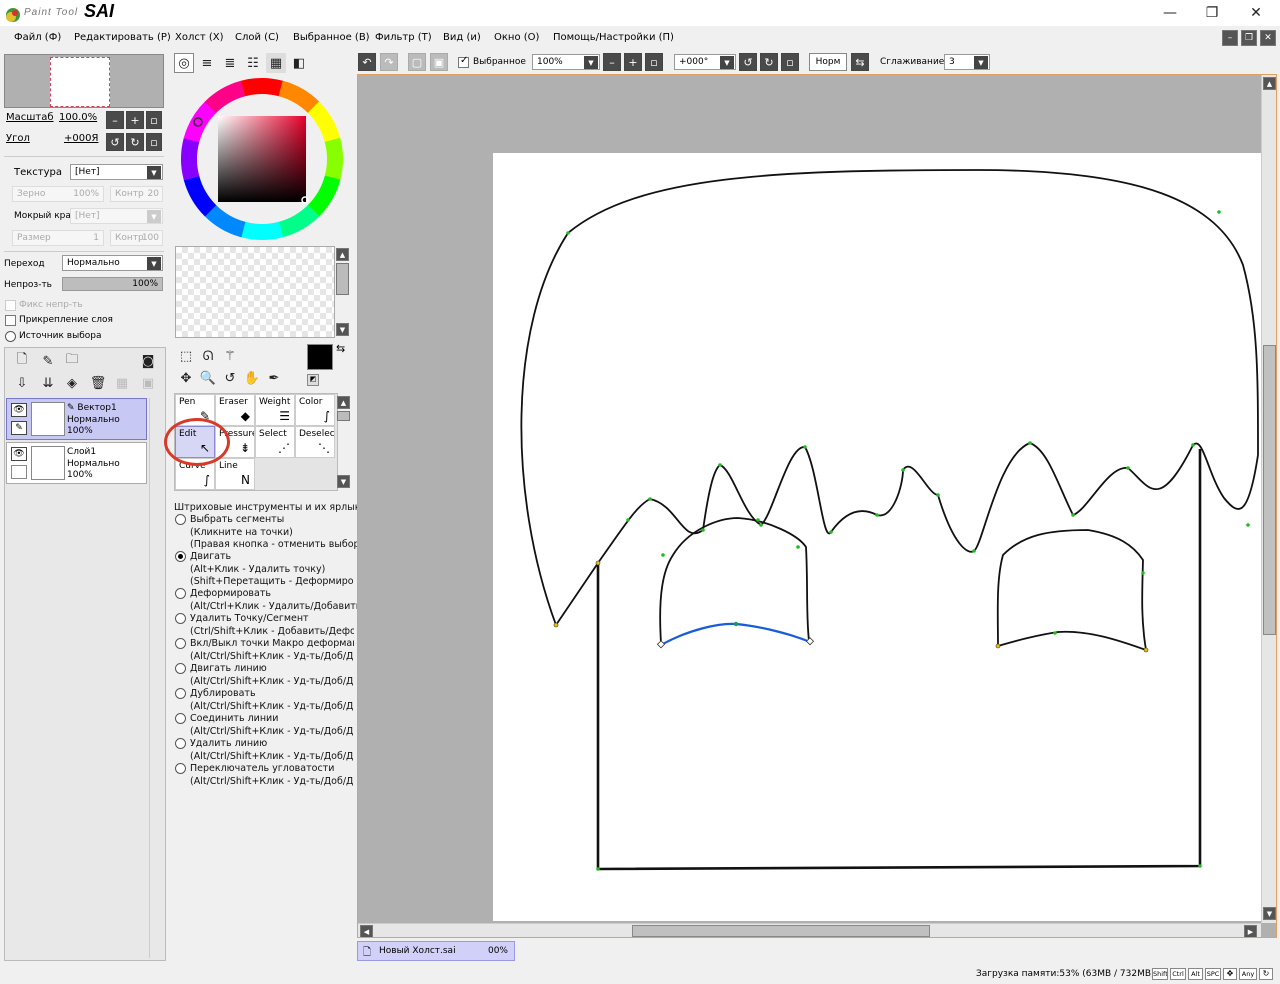  What do you see at coordinates (208, 378) in the screenshot?
I see `zoom-icon: 🔍` at bounding box center [208, 378].